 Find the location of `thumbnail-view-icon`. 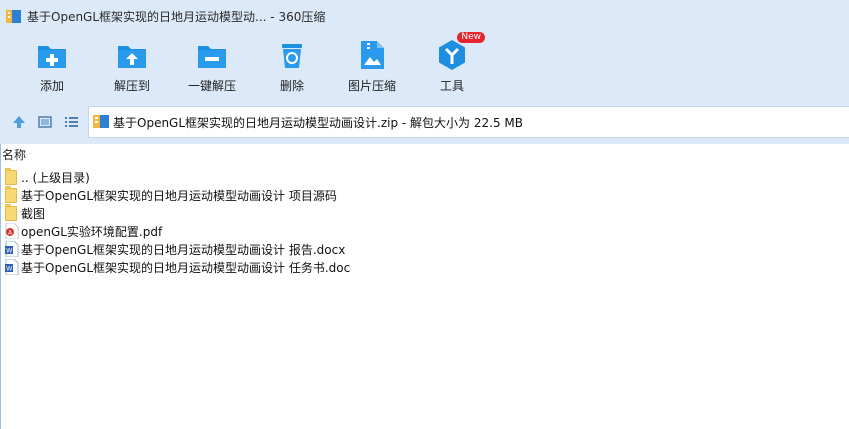

thumbnail-view-icon is located at coordinates (45, 122).